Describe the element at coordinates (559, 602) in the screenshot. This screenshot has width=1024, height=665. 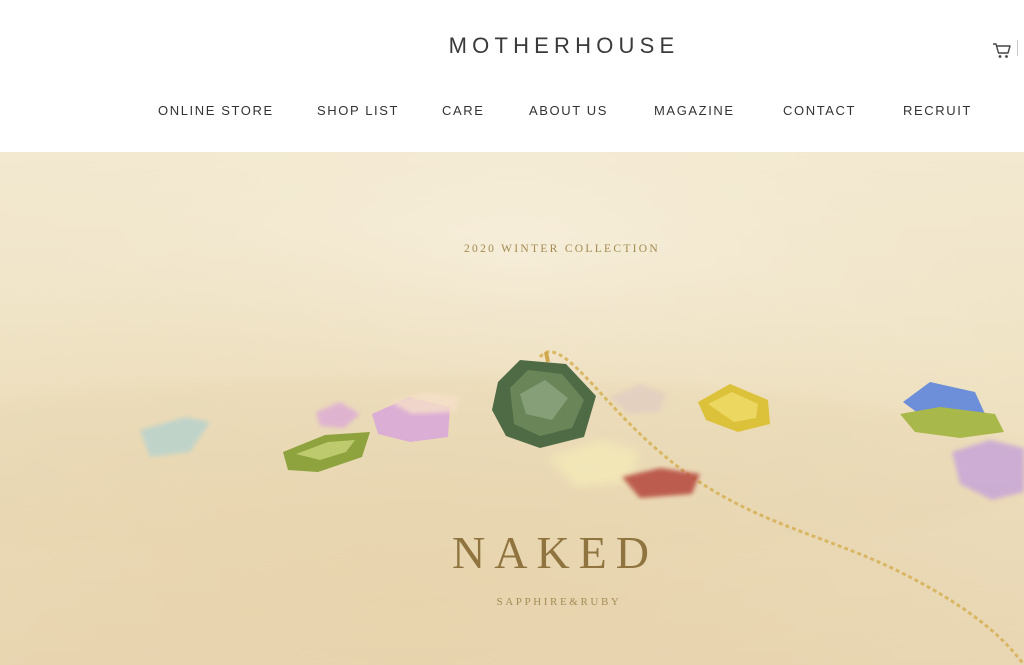
I see `hero-caption: SAPPHIRE&RUBY` at that location.